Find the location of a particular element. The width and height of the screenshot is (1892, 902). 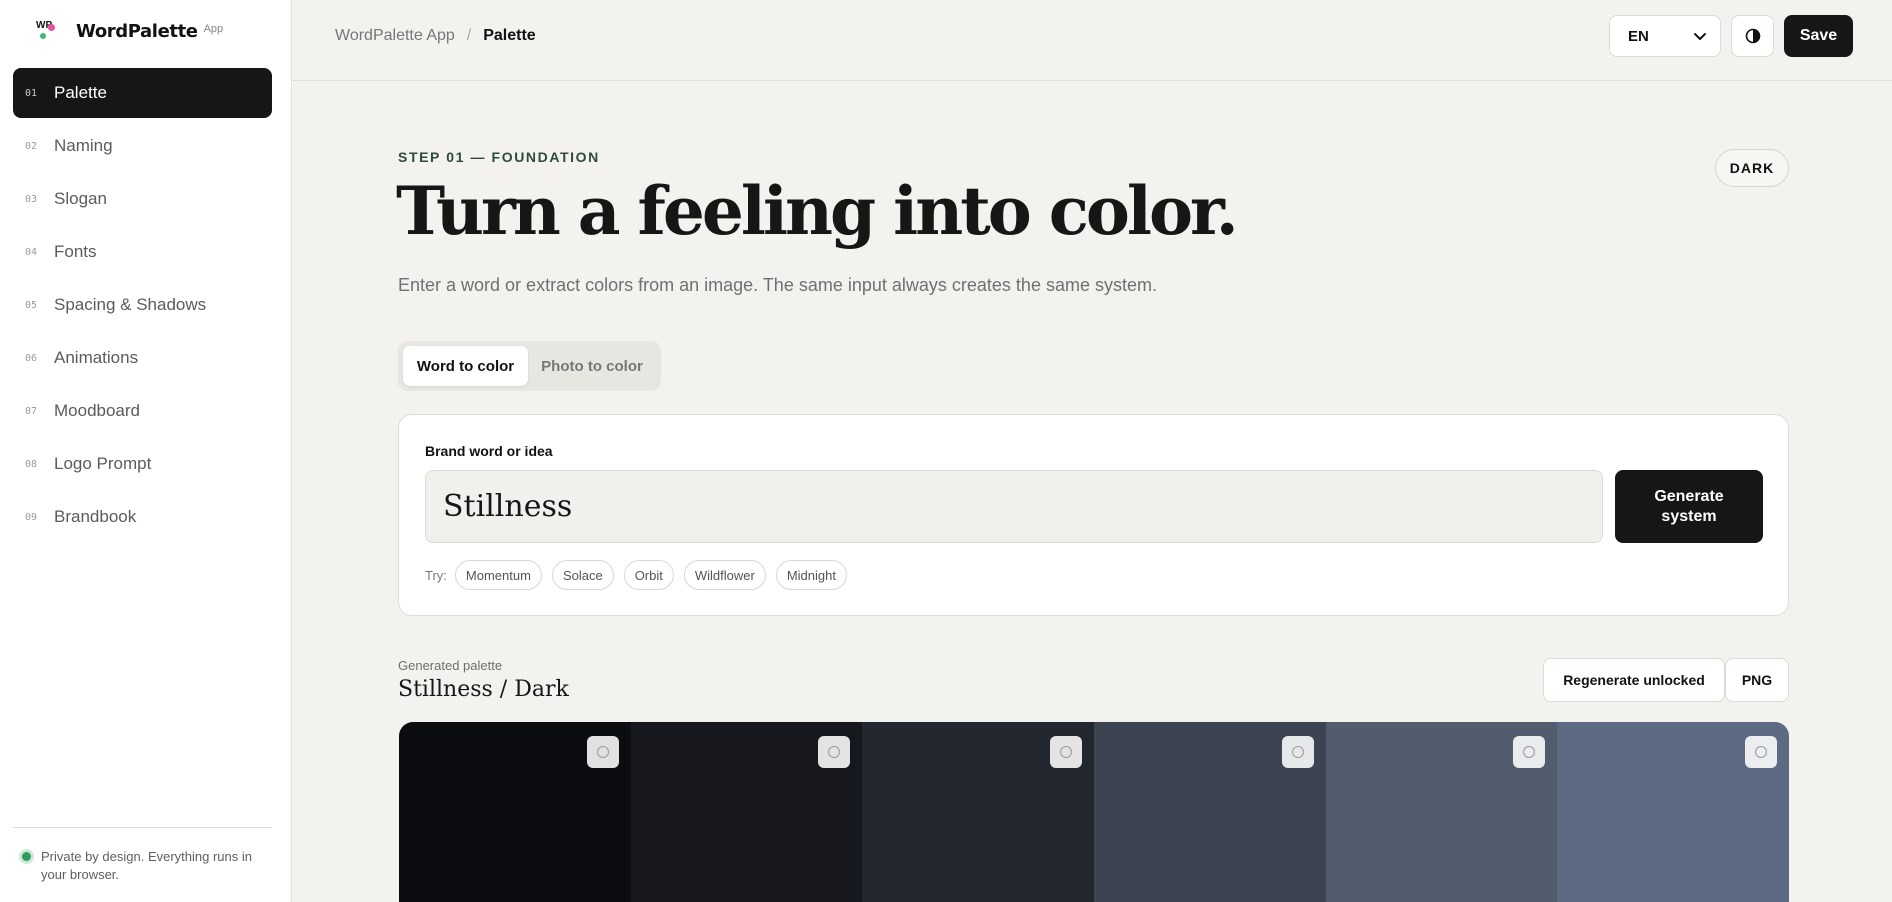

contrast-icon is located at coordinates (1752, 36).